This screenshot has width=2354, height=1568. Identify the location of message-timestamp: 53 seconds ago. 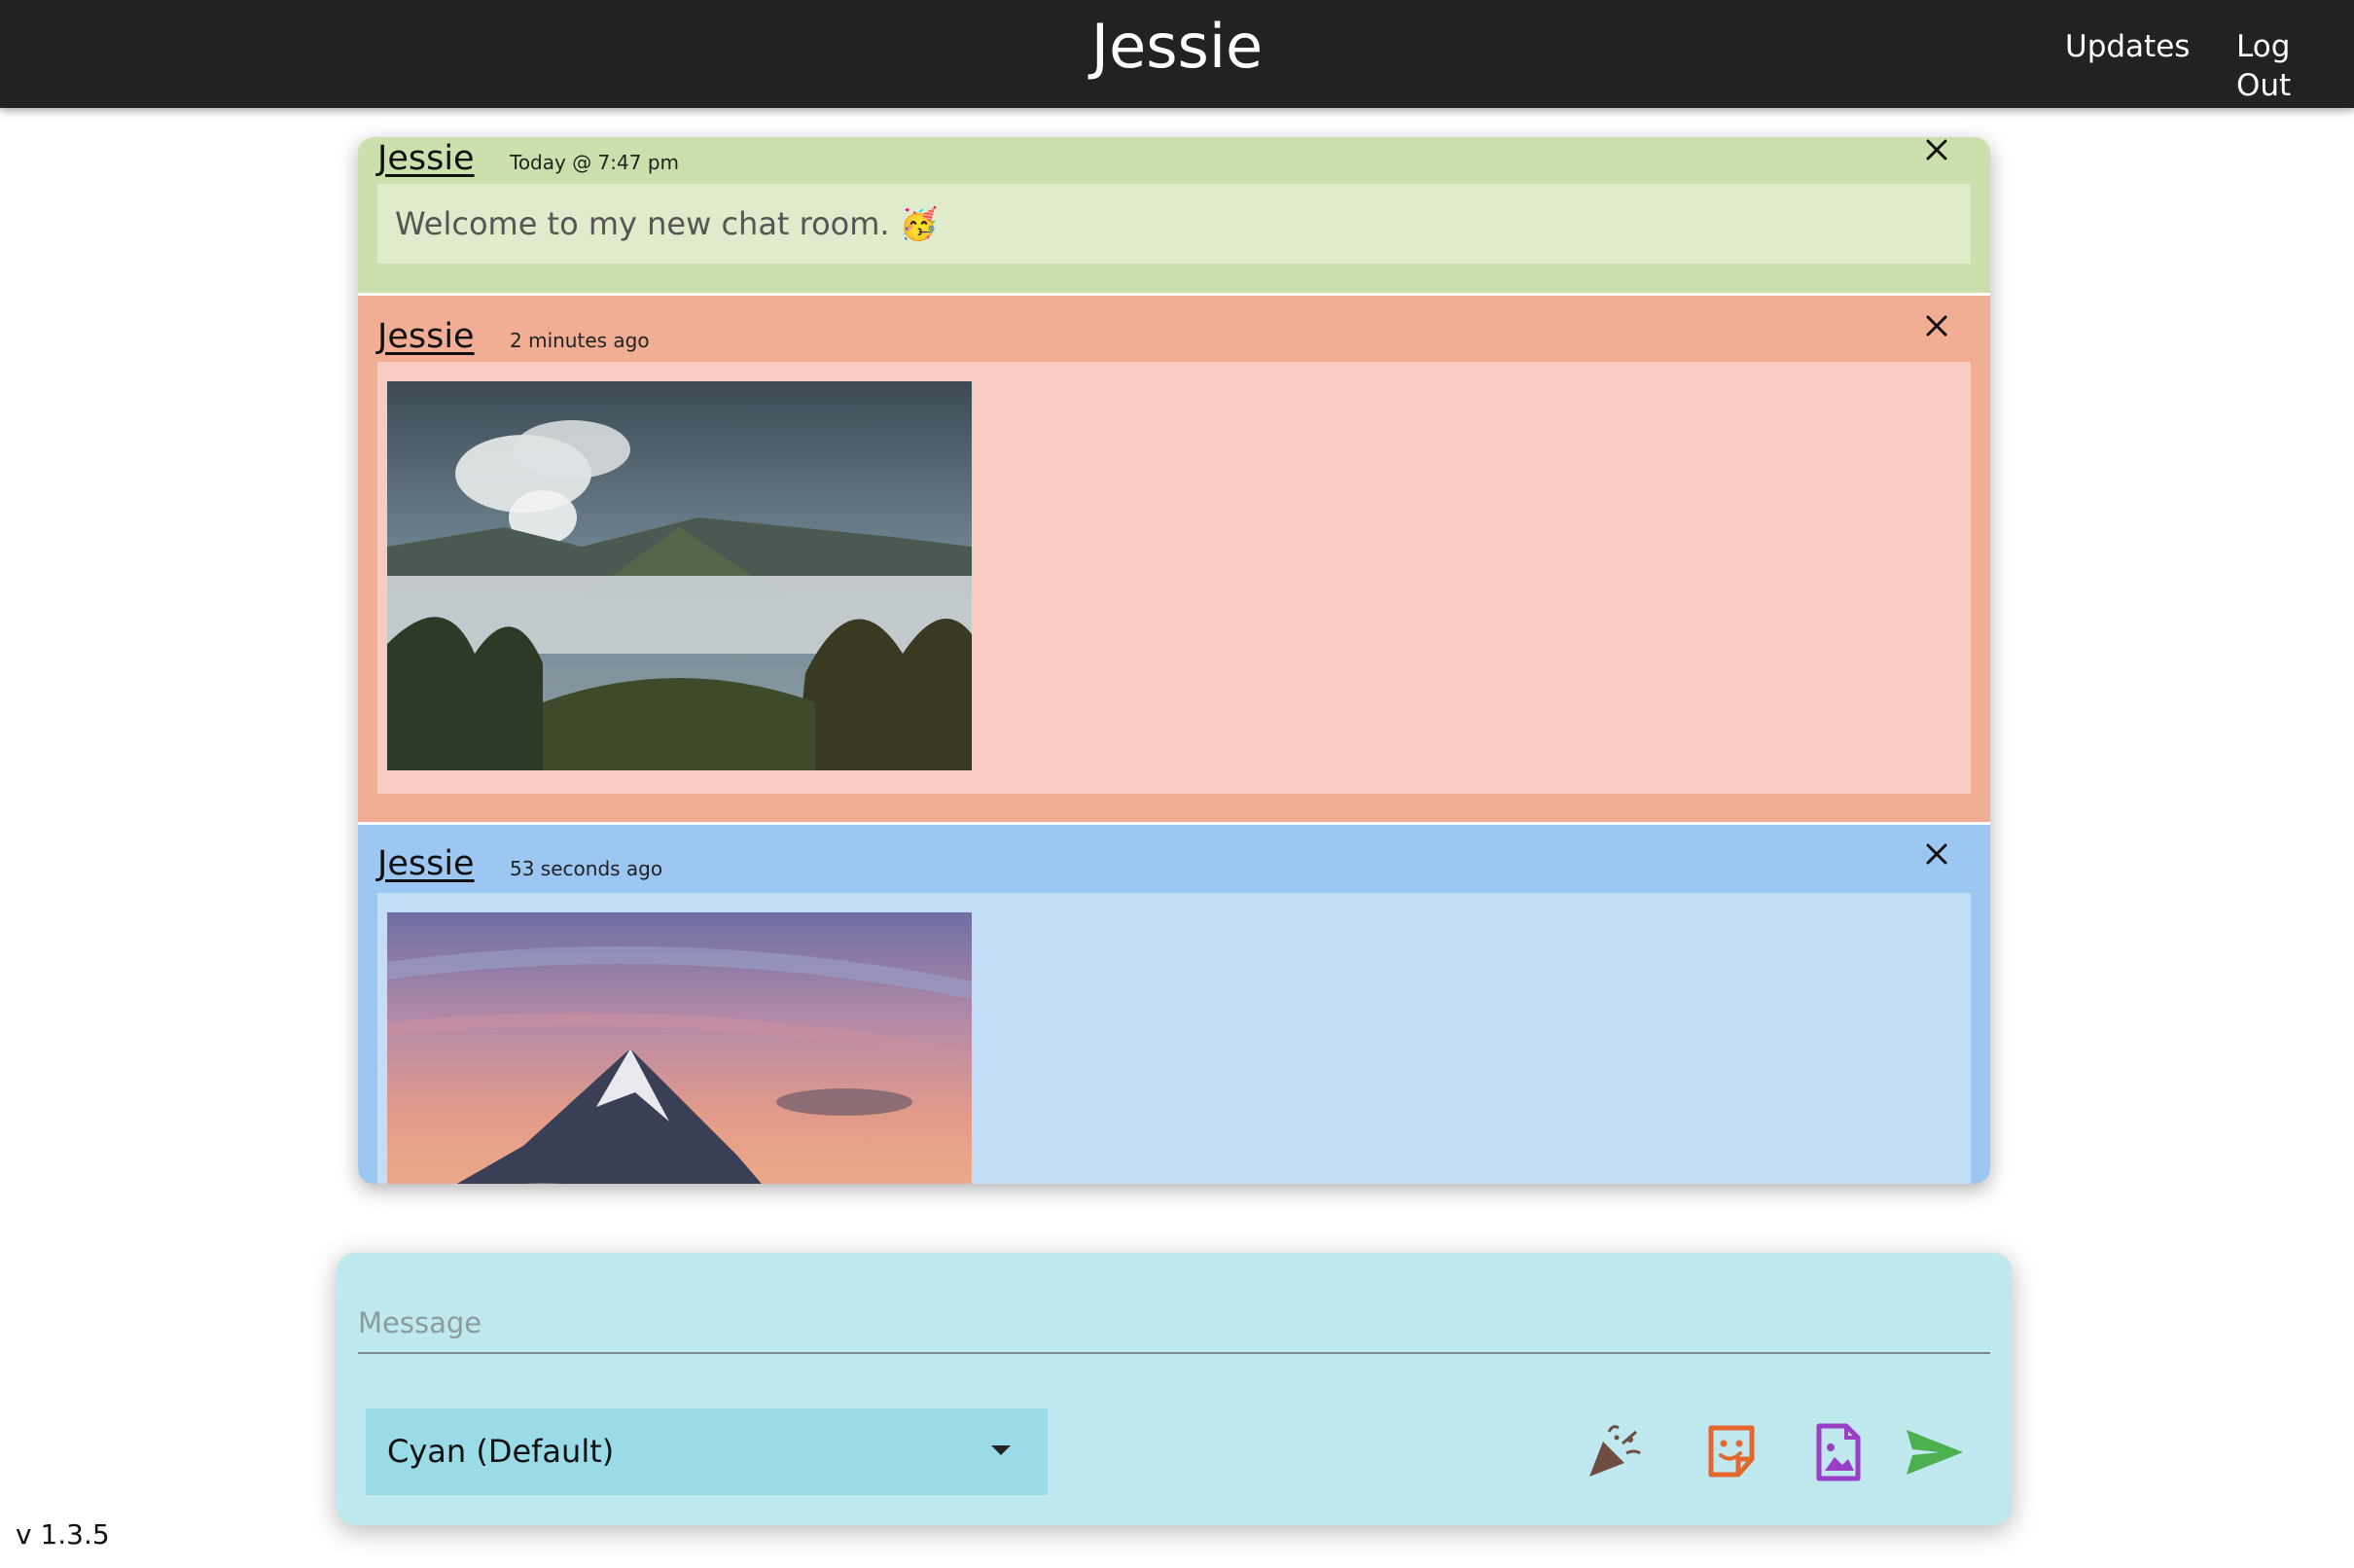
(586, 868).